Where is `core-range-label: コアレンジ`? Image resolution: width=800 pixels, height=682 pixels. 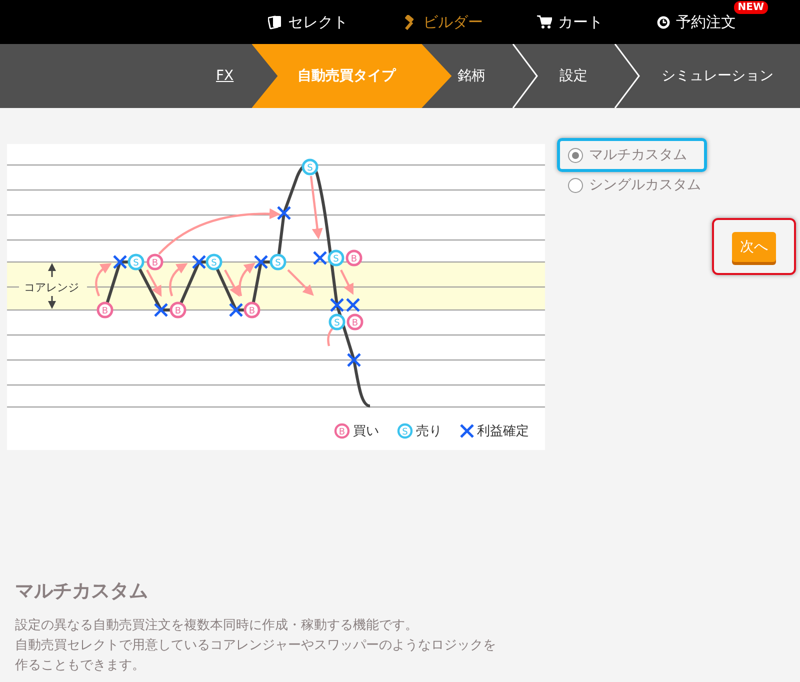
core-range-label: コアレンジ is located at coordinates (51, 287).